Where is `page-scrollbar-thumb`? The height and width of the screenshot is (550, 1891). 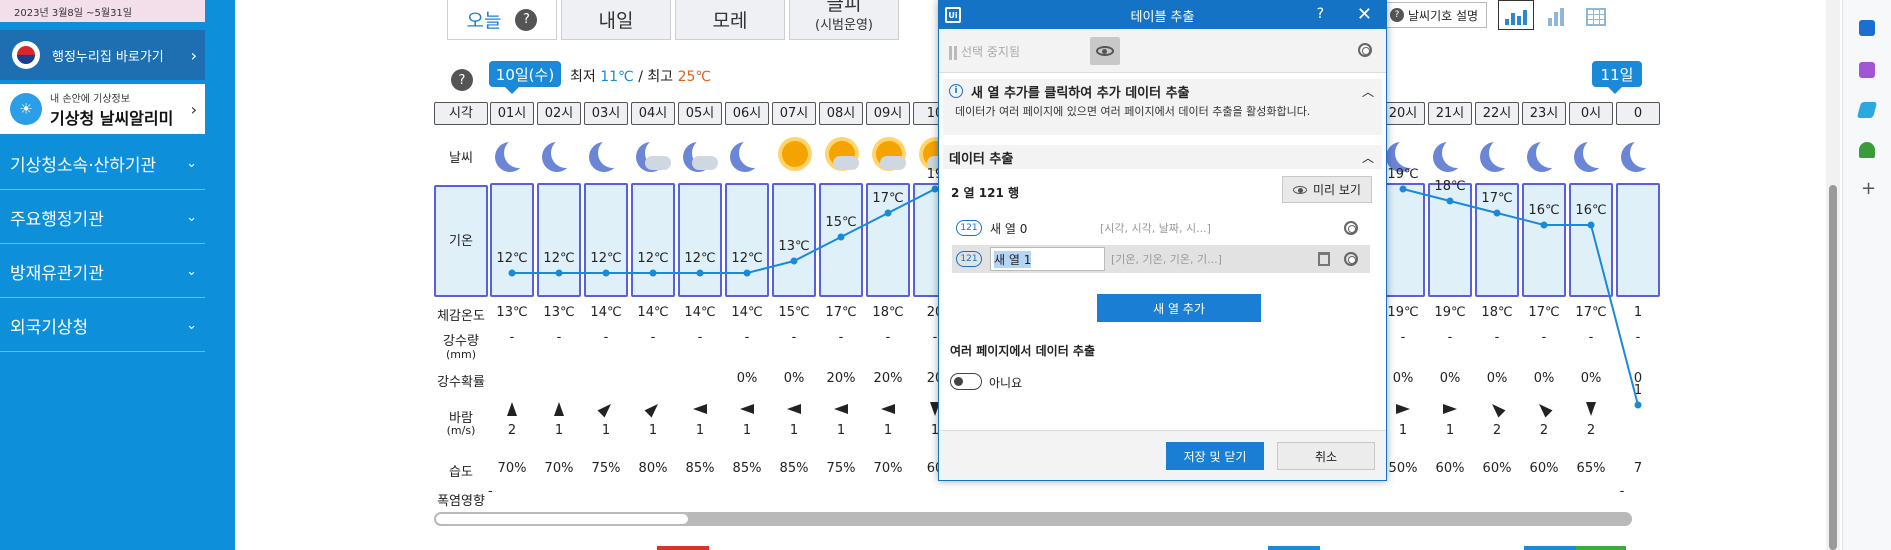
page-scrollbar-thumb is located at coordinates (1833, 367).